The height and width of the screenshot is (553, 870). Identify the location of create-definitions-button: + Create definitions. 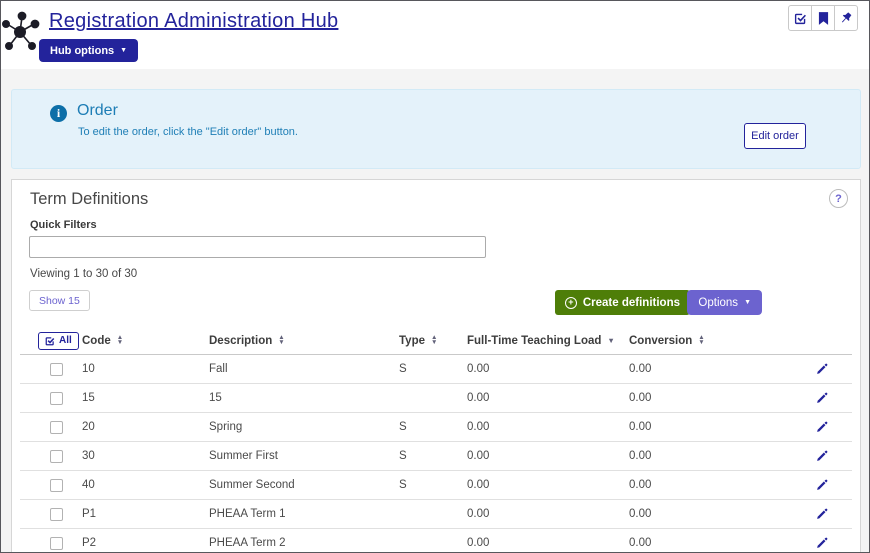
(622, 302).